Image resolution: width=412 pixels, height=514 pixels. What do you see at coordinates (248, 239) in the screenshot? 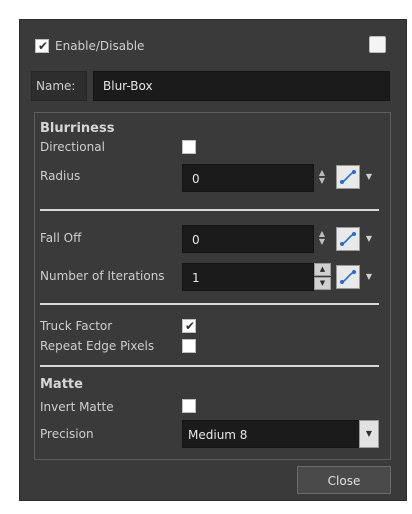
I see `falloff-field: 0` at bounding box center [248, 239].